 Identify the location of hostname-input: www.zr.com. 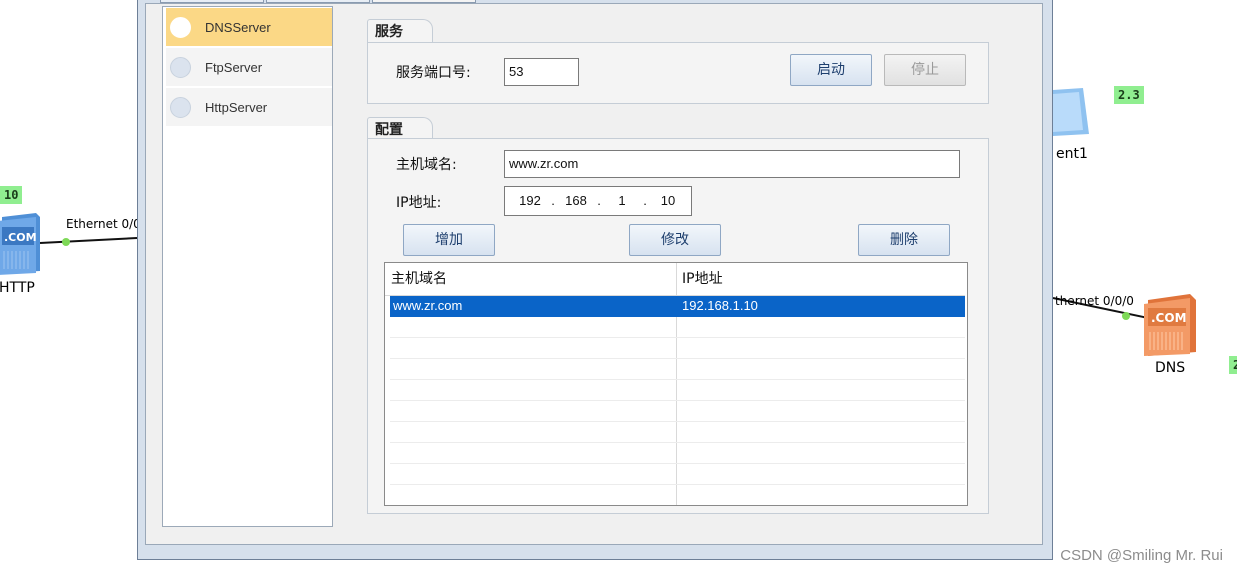
(732, 164).